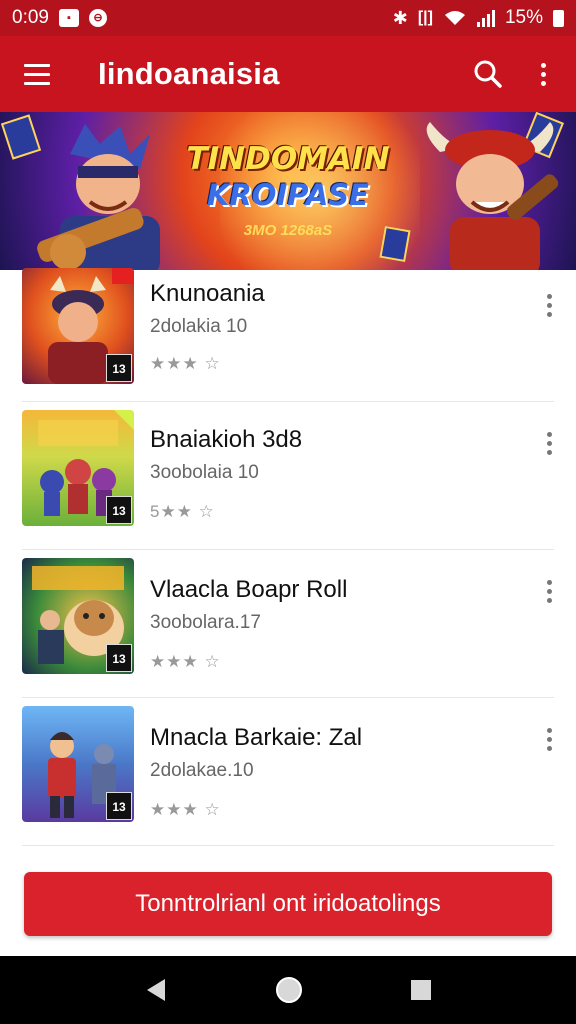 Image resolution: width=576 pixels, height=1024 pixels. Describe the element at coordinates (288, 476) in the screenshot. I see `list-item: 13 Bnaiakioh 3d8 3oobolaia 10 5★★ ☆` at that location.